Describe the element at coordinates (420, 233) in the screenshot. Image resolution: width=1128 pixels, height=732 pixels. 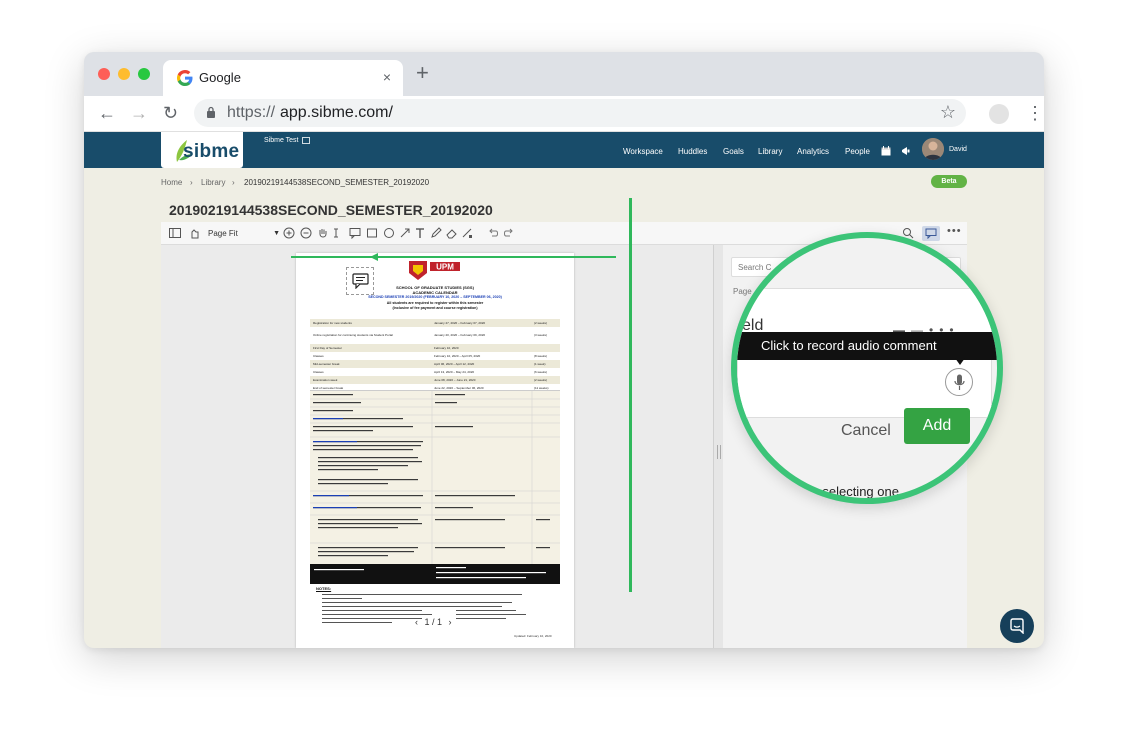
I see `text-tool-icon` at that location.